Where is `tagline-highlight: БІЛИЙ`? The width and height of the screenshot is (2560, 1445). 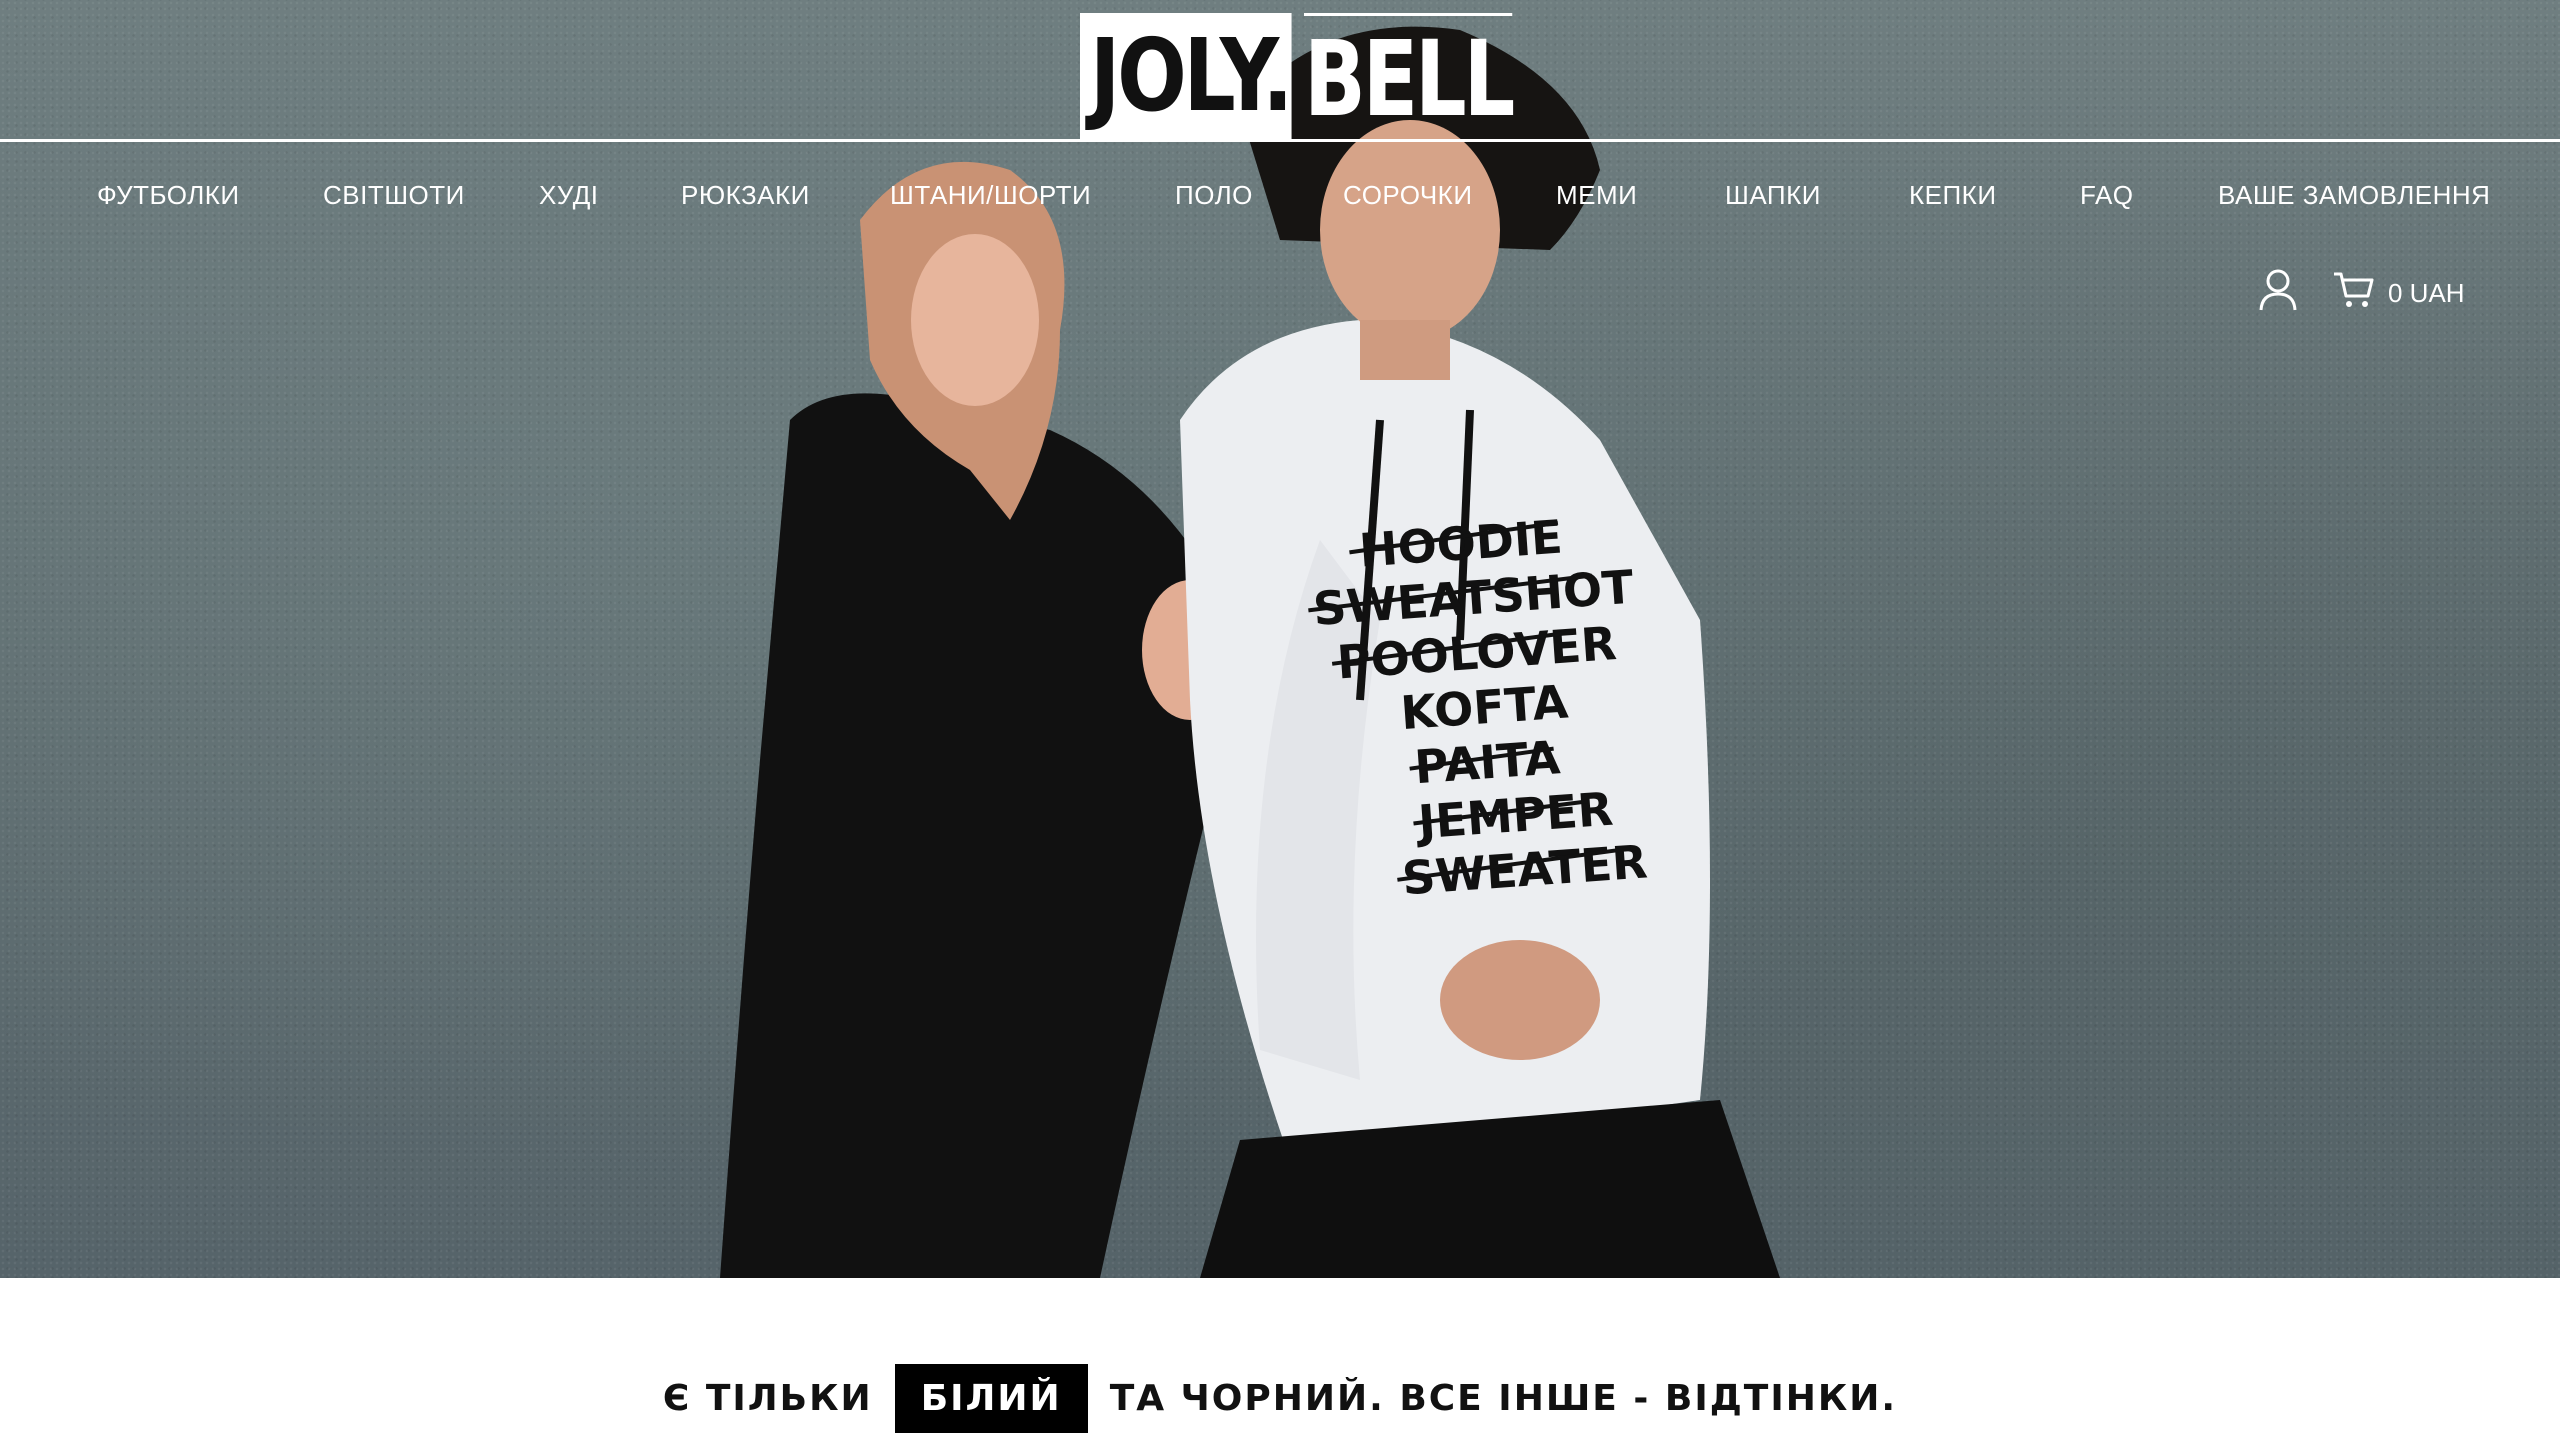
tagline-highlight: БІЛИЙ is located at coordinates (991, 1398).